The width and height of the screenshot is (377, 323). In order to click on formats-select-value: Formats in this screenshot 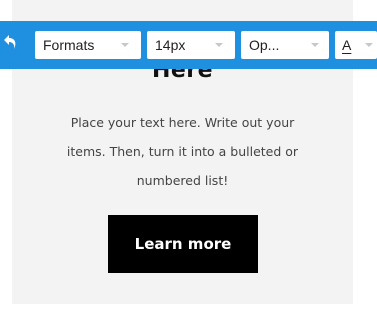, I will do `click(69, 45)`.